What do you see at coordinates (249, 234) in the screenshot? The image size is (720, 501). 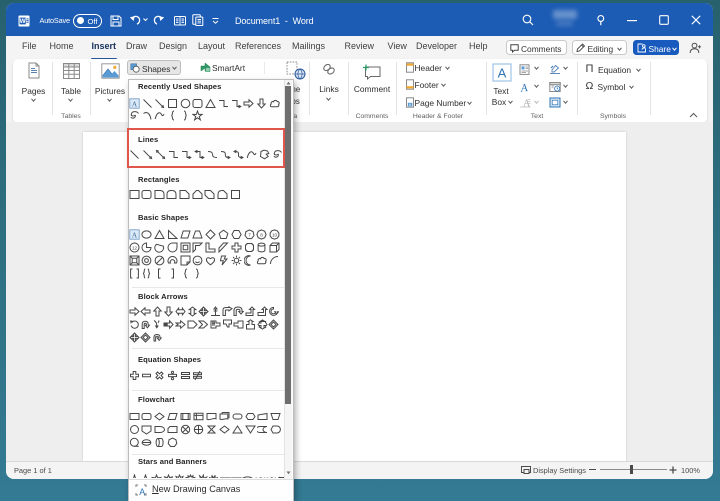 I see `svg-text: 7` at bounding box center [249, 234].